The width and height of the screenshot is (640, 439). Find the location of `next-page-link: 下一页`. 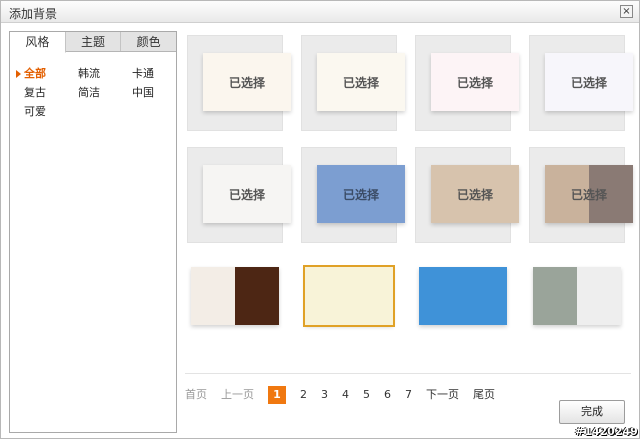

next-page-link: 下一页 is located at coordinates (442, 395).